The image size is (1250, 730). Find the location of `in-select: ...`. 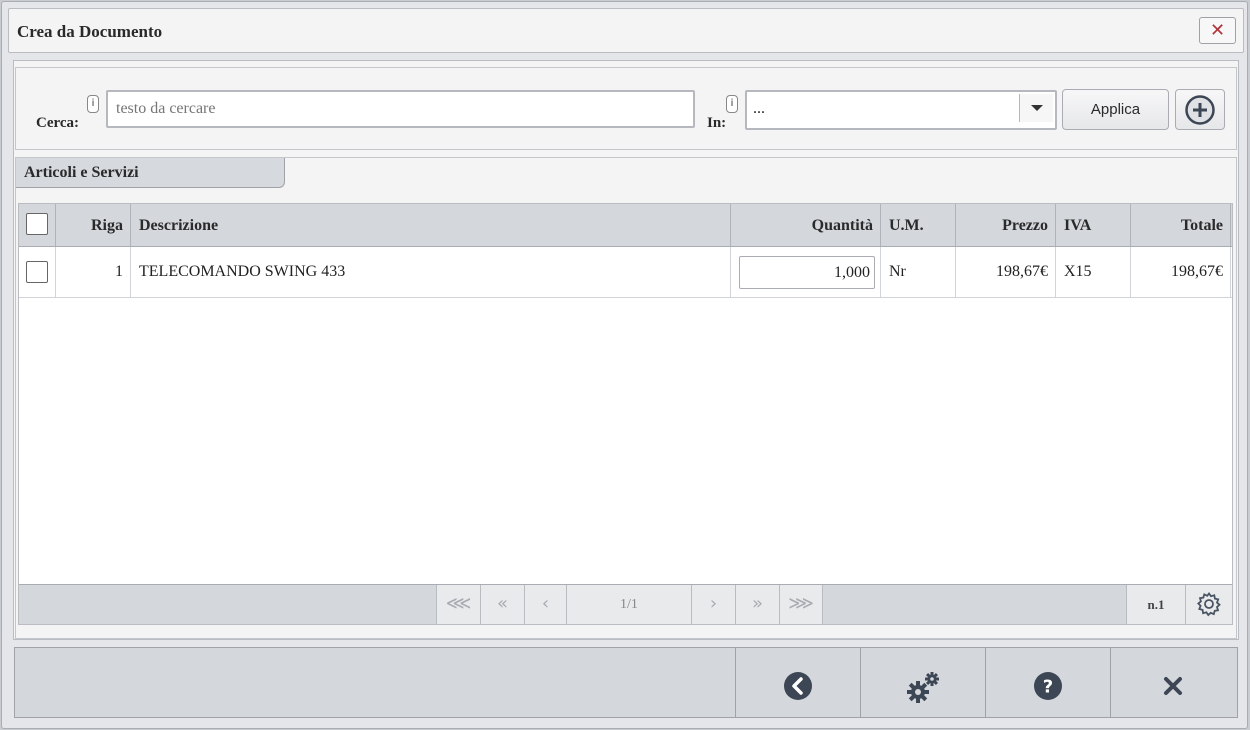

in-select: ... is located at coordinates (901, 110).